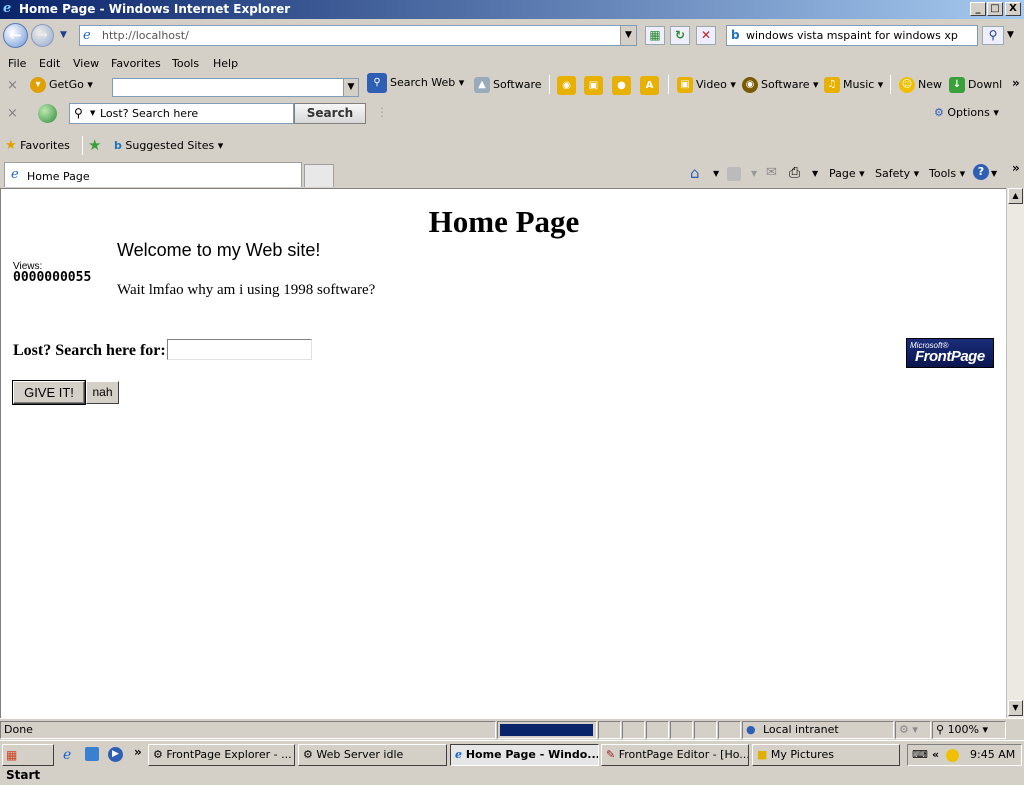  What do you see at coordinates (52, 277) in the screenshot?
I see `hit-counter: 0000000055` at bounding box center [52, 277].